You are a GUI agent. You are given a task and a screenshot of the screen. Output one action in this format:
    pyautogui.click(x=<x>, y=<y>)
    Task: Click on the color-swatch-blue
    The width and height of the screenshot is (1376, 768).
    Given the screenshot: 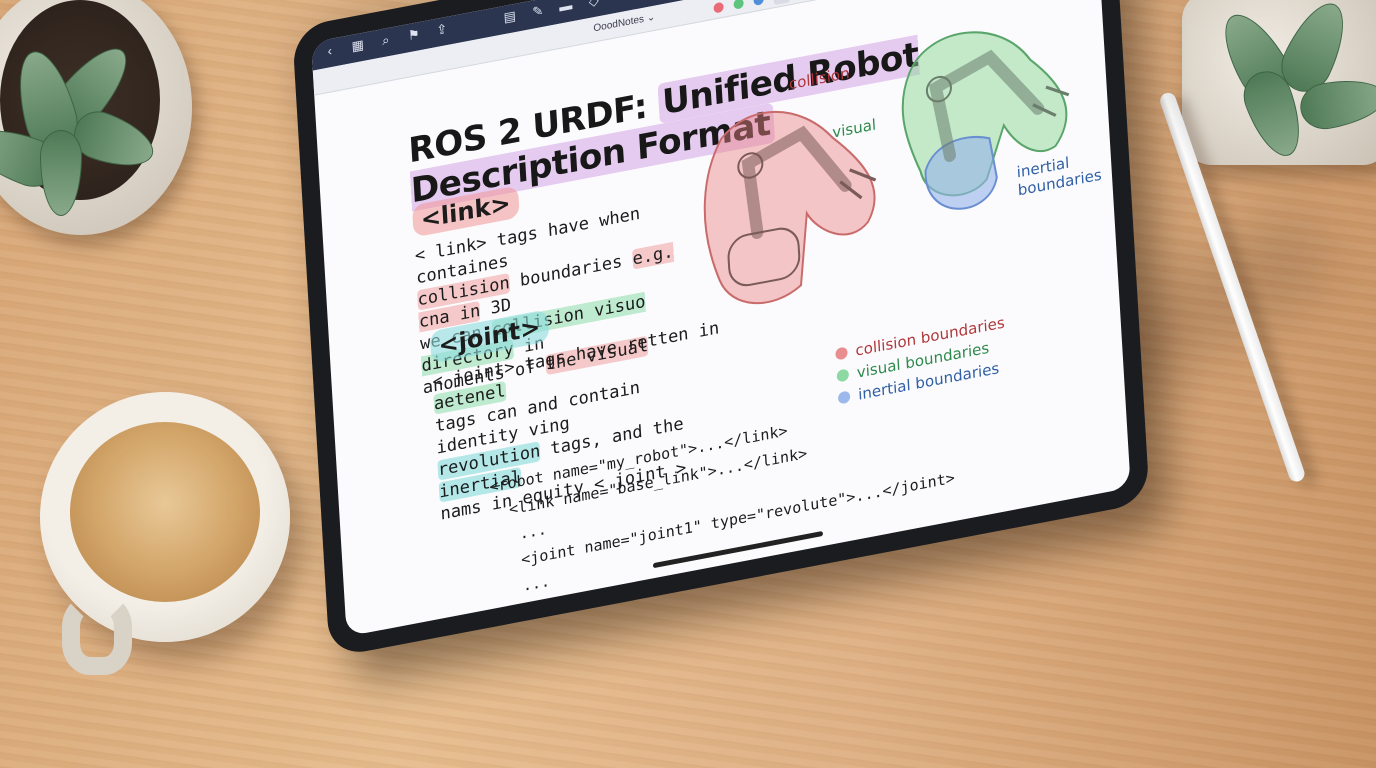 What is the action you would take?
    pyautogui.click(x=758, y=3)
    